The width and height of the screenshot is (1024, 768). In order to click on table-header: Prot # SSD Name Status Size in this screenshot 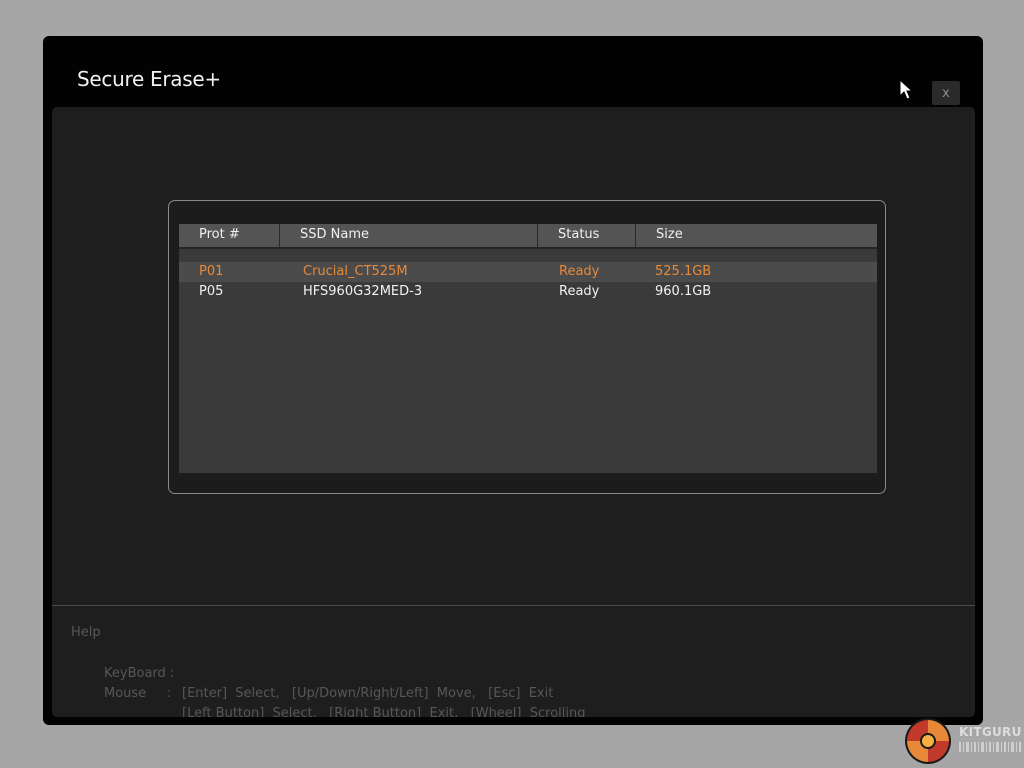, I will do `click(528, 236)`.